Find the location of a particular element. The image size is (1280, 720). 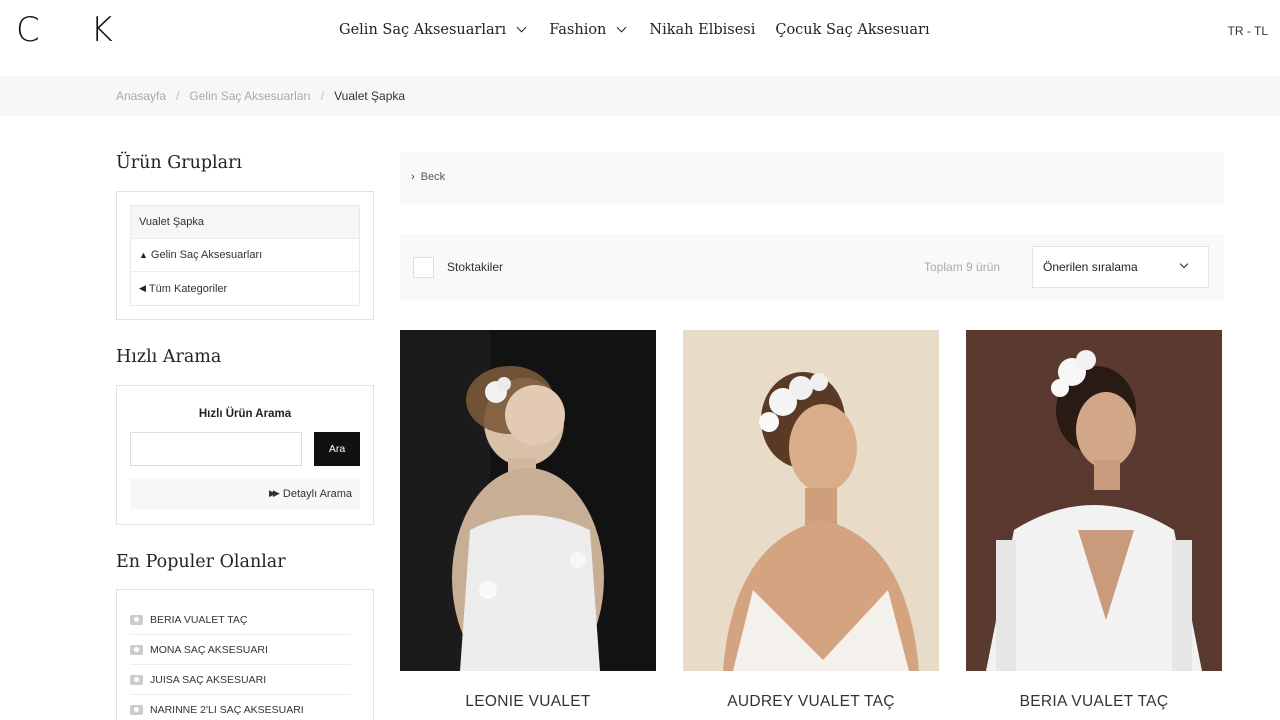

back-link: › Beck is located at coordinates (428, 177).